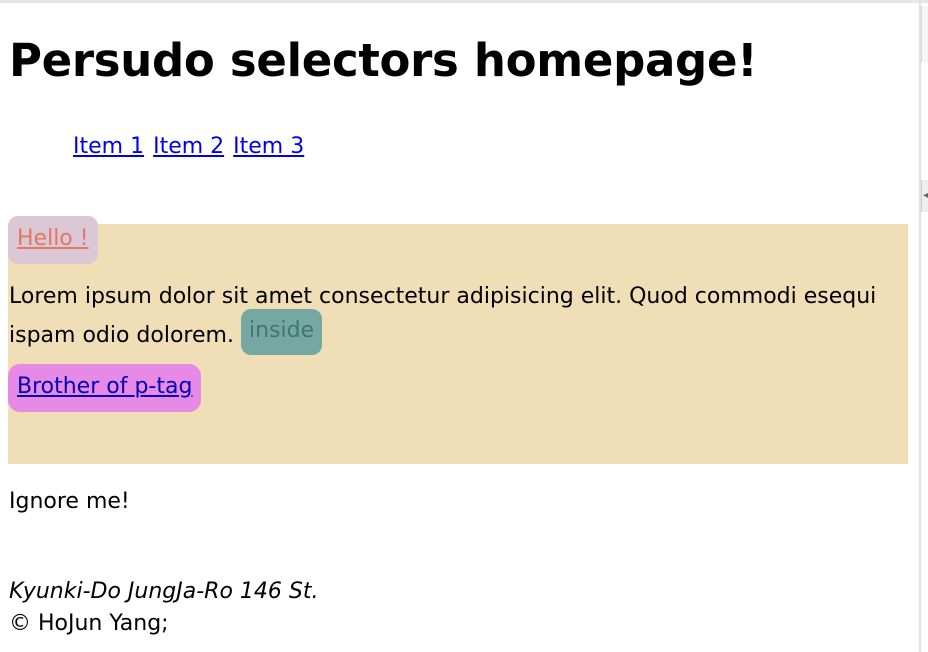  Describe the element at coordinates (925, 196) in the screenshot. I see `chevron-left-icon: ◀` at that location.